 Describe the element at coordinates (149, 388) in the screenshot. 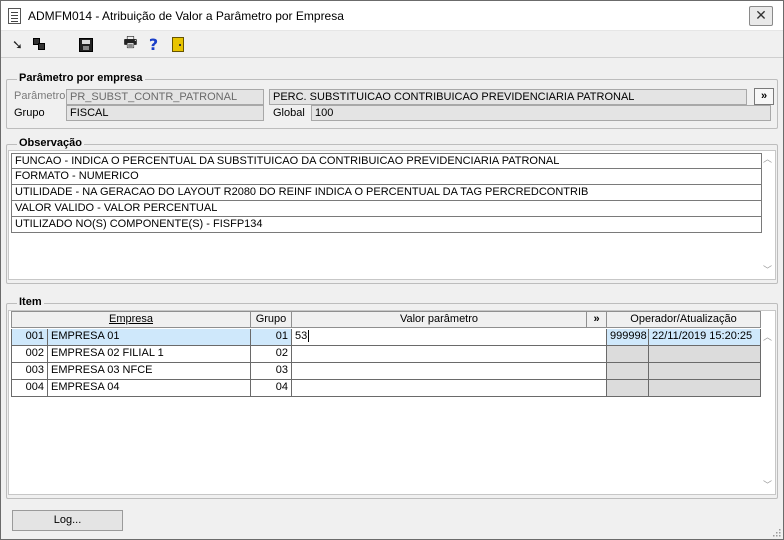

I see `table-row-empresa: EMPRESA 04` at that location.